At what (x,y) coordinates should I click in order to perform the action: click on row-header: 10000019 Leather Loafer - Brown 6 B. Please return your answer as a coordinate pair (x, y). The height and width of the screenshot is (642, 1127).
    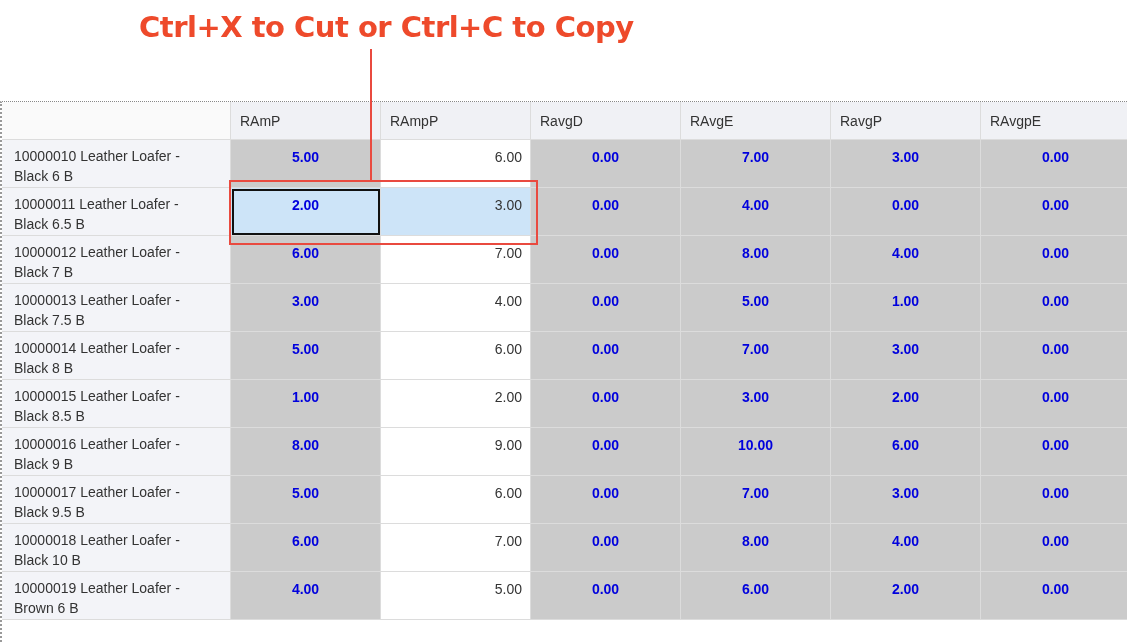
    Looking at the image, I should click on (116, 596).